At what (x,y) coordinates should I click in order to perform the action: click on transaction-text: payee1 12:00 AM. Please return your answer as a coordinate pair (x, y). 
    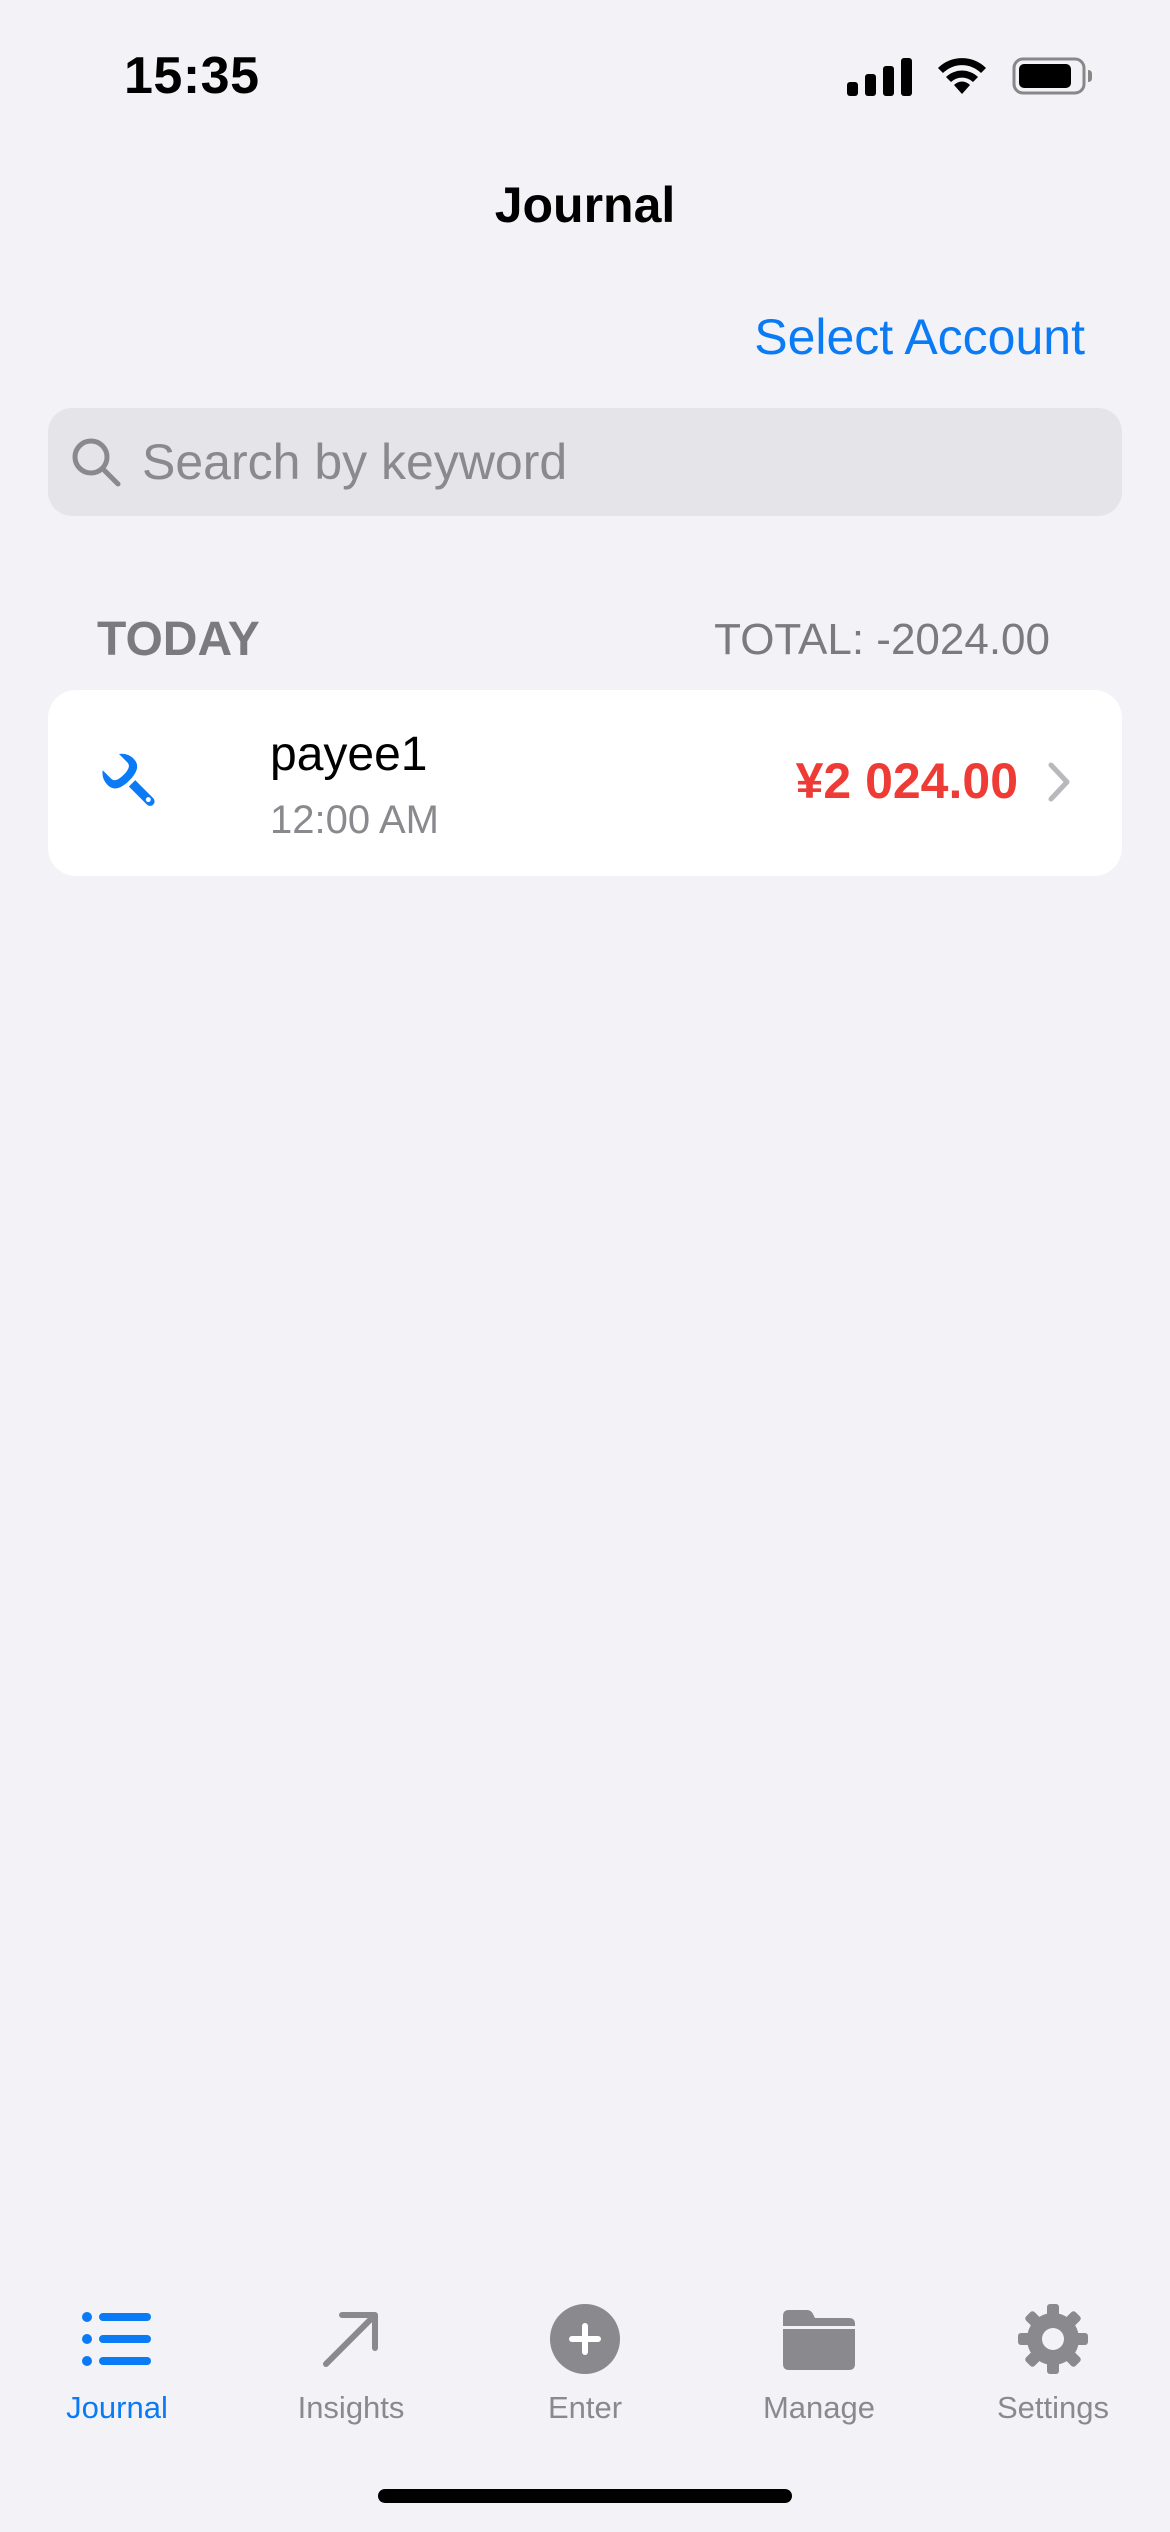
    Looking at the image, I should click on (354, 784).